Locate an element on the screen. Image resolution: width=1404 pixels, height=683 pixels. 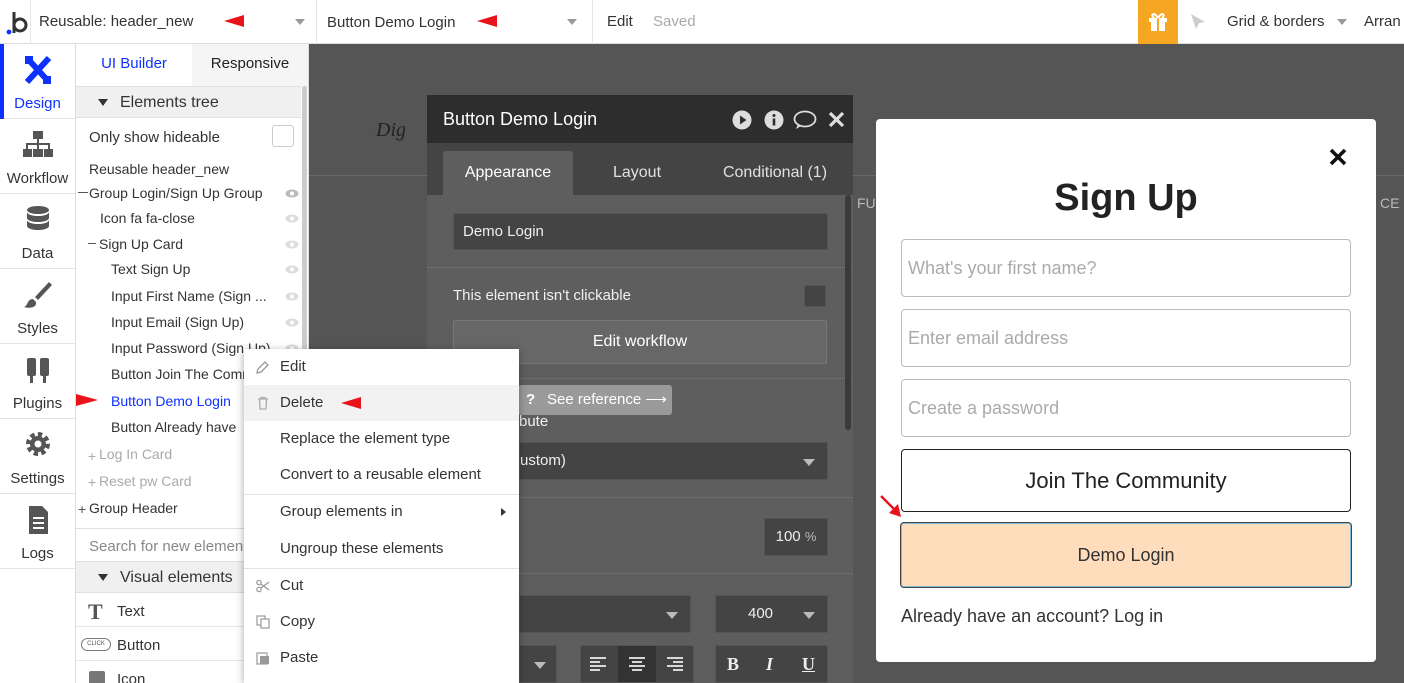
join-community-button: Join The Community is located at coordinates (1126, 480).